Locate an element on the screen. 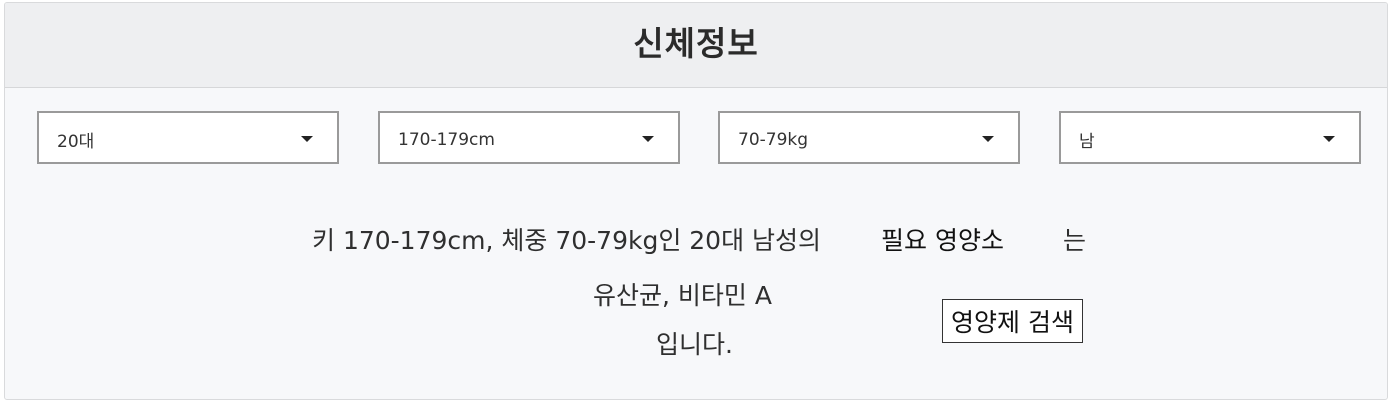 The width and height of the screenshot is (1393, 403). supplement-search-button: 영양제 검색 is located at coordinates (1012, 321).